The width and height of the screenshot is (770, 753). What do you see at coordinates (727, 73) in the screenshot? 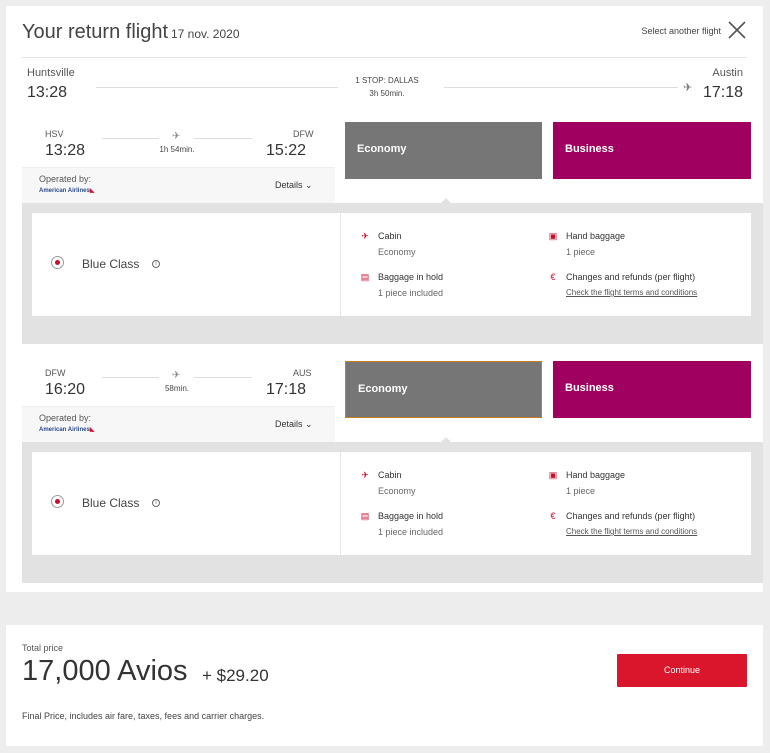
I see `arrival-city: Austin` at bounding box center [727, 73].